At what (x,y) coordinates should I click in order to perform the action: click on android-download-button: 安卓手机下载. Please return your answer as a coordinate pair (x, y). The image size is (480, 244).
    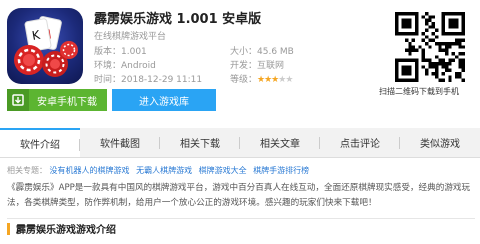
    Looking at the image, I should click on (57, 100).